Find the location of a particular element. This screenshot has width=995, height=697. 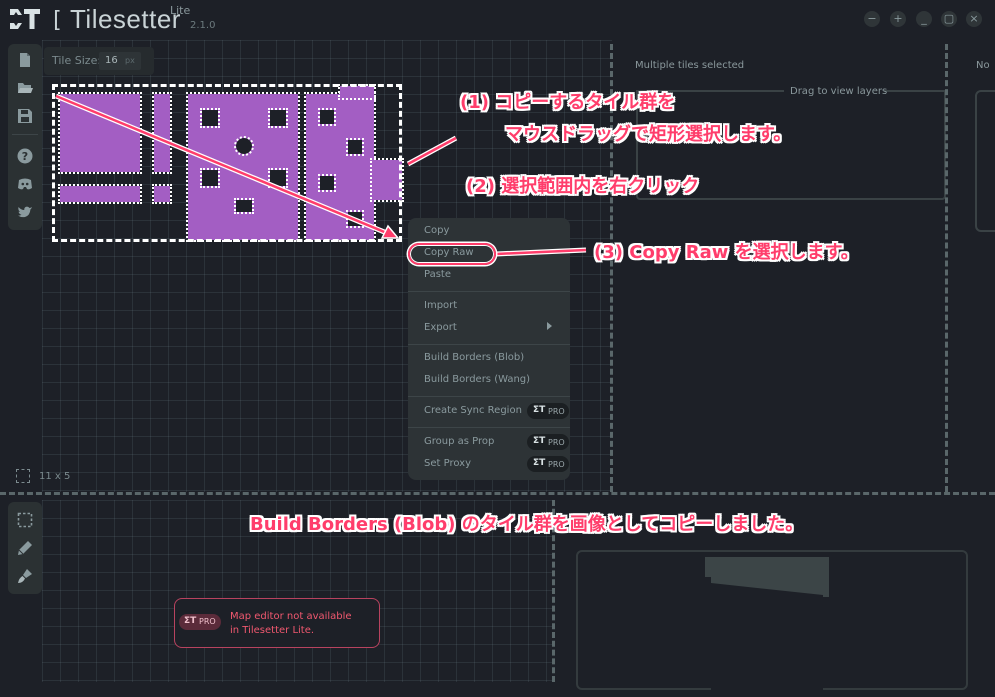

annotation-step2: (2) 選択範囲内を右クリック is located at coordinates (583, 186).